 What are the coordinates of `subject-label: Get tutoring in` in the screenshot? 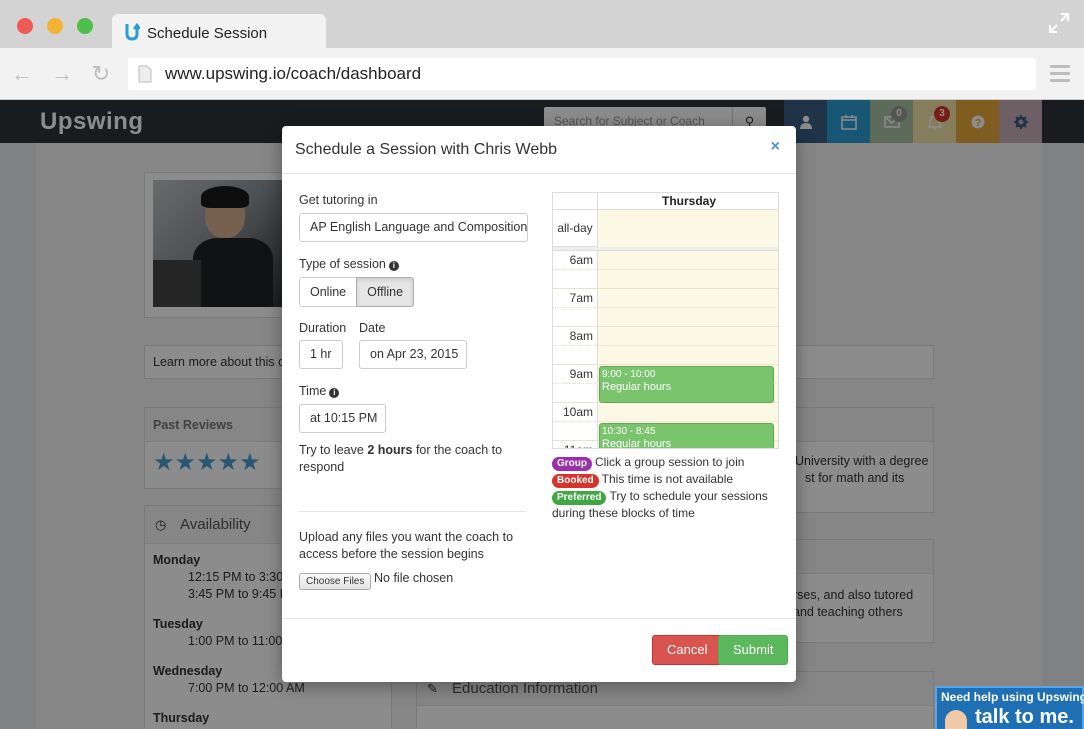 It's located at (338, 200).